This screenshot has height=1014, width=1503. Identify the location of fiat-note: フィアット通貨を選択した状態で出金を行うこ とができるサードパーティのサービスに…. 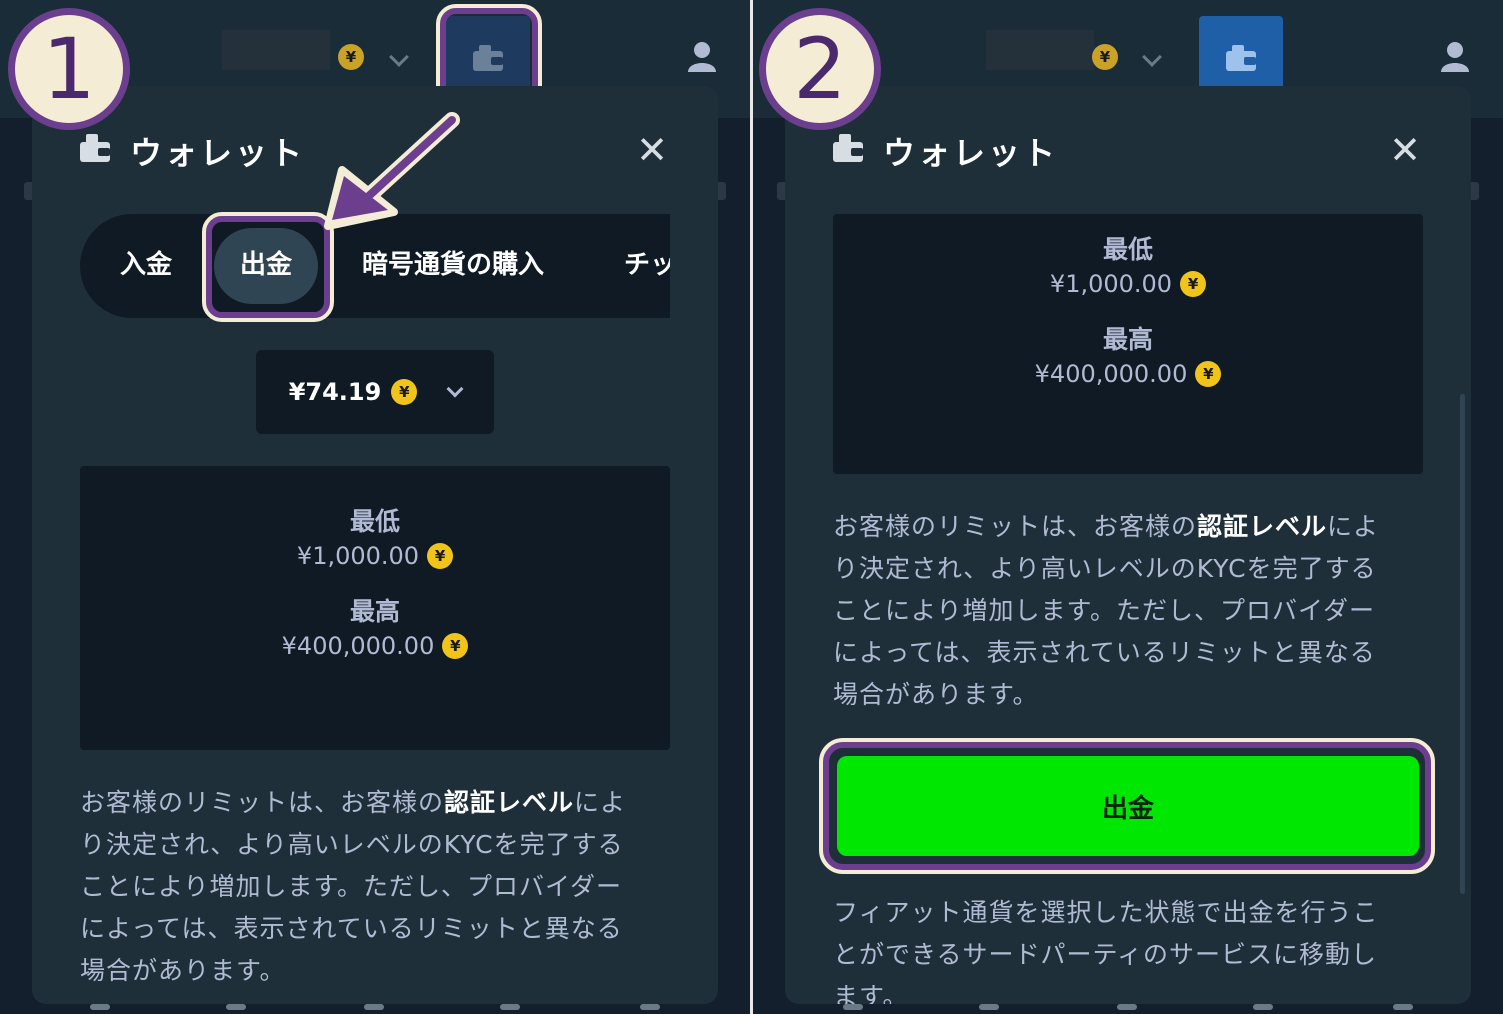
(1133, 948).